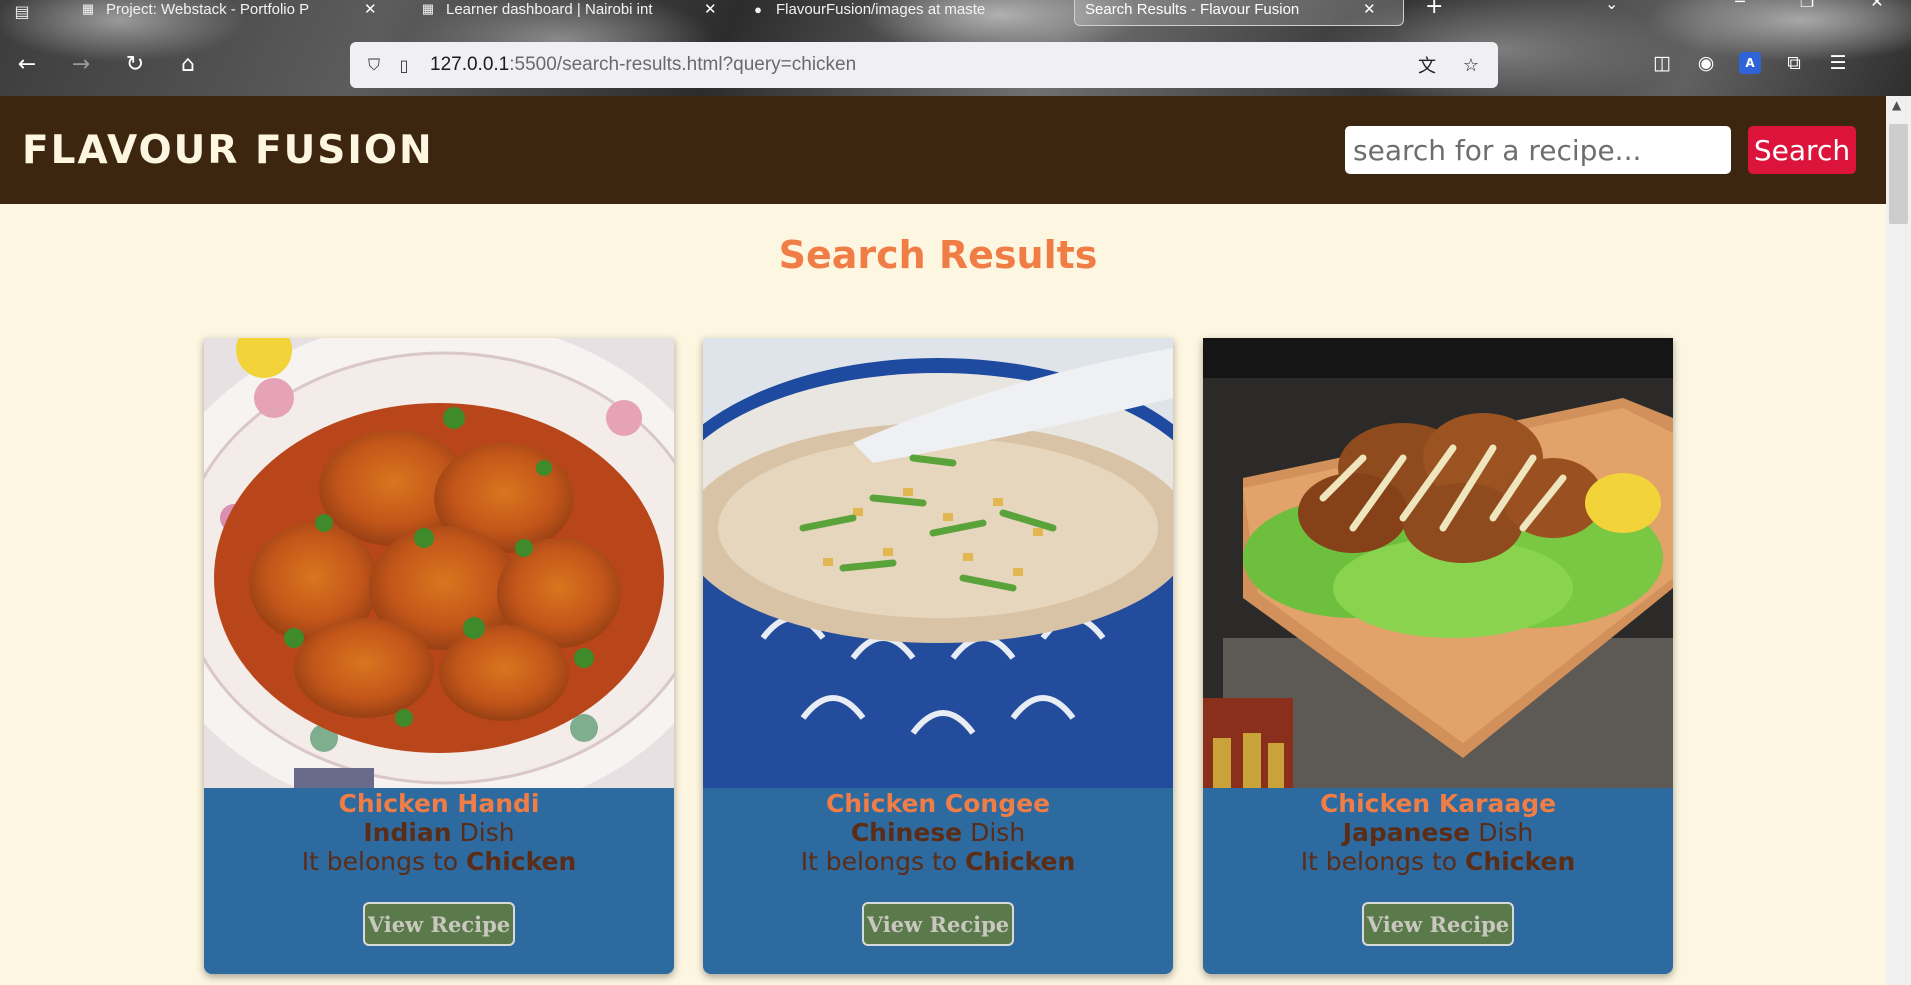 Image resolution: width=1911 pixels, height=985 pixels. Describe the element at coordinates (1706, 63) in the screenshot. I see `account-icon: ◉` at that location.